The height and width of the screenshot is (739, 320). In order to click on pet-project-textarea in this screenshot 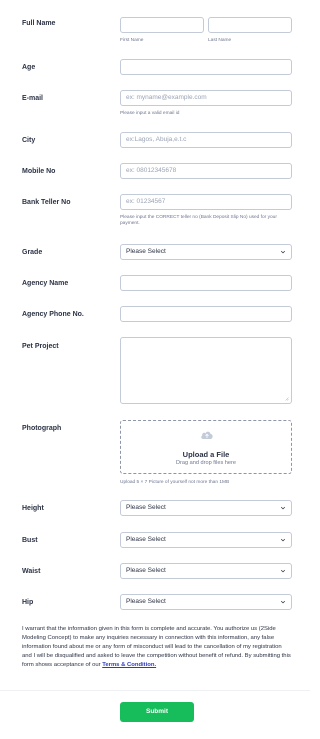, I will do `click(206, 370)`.